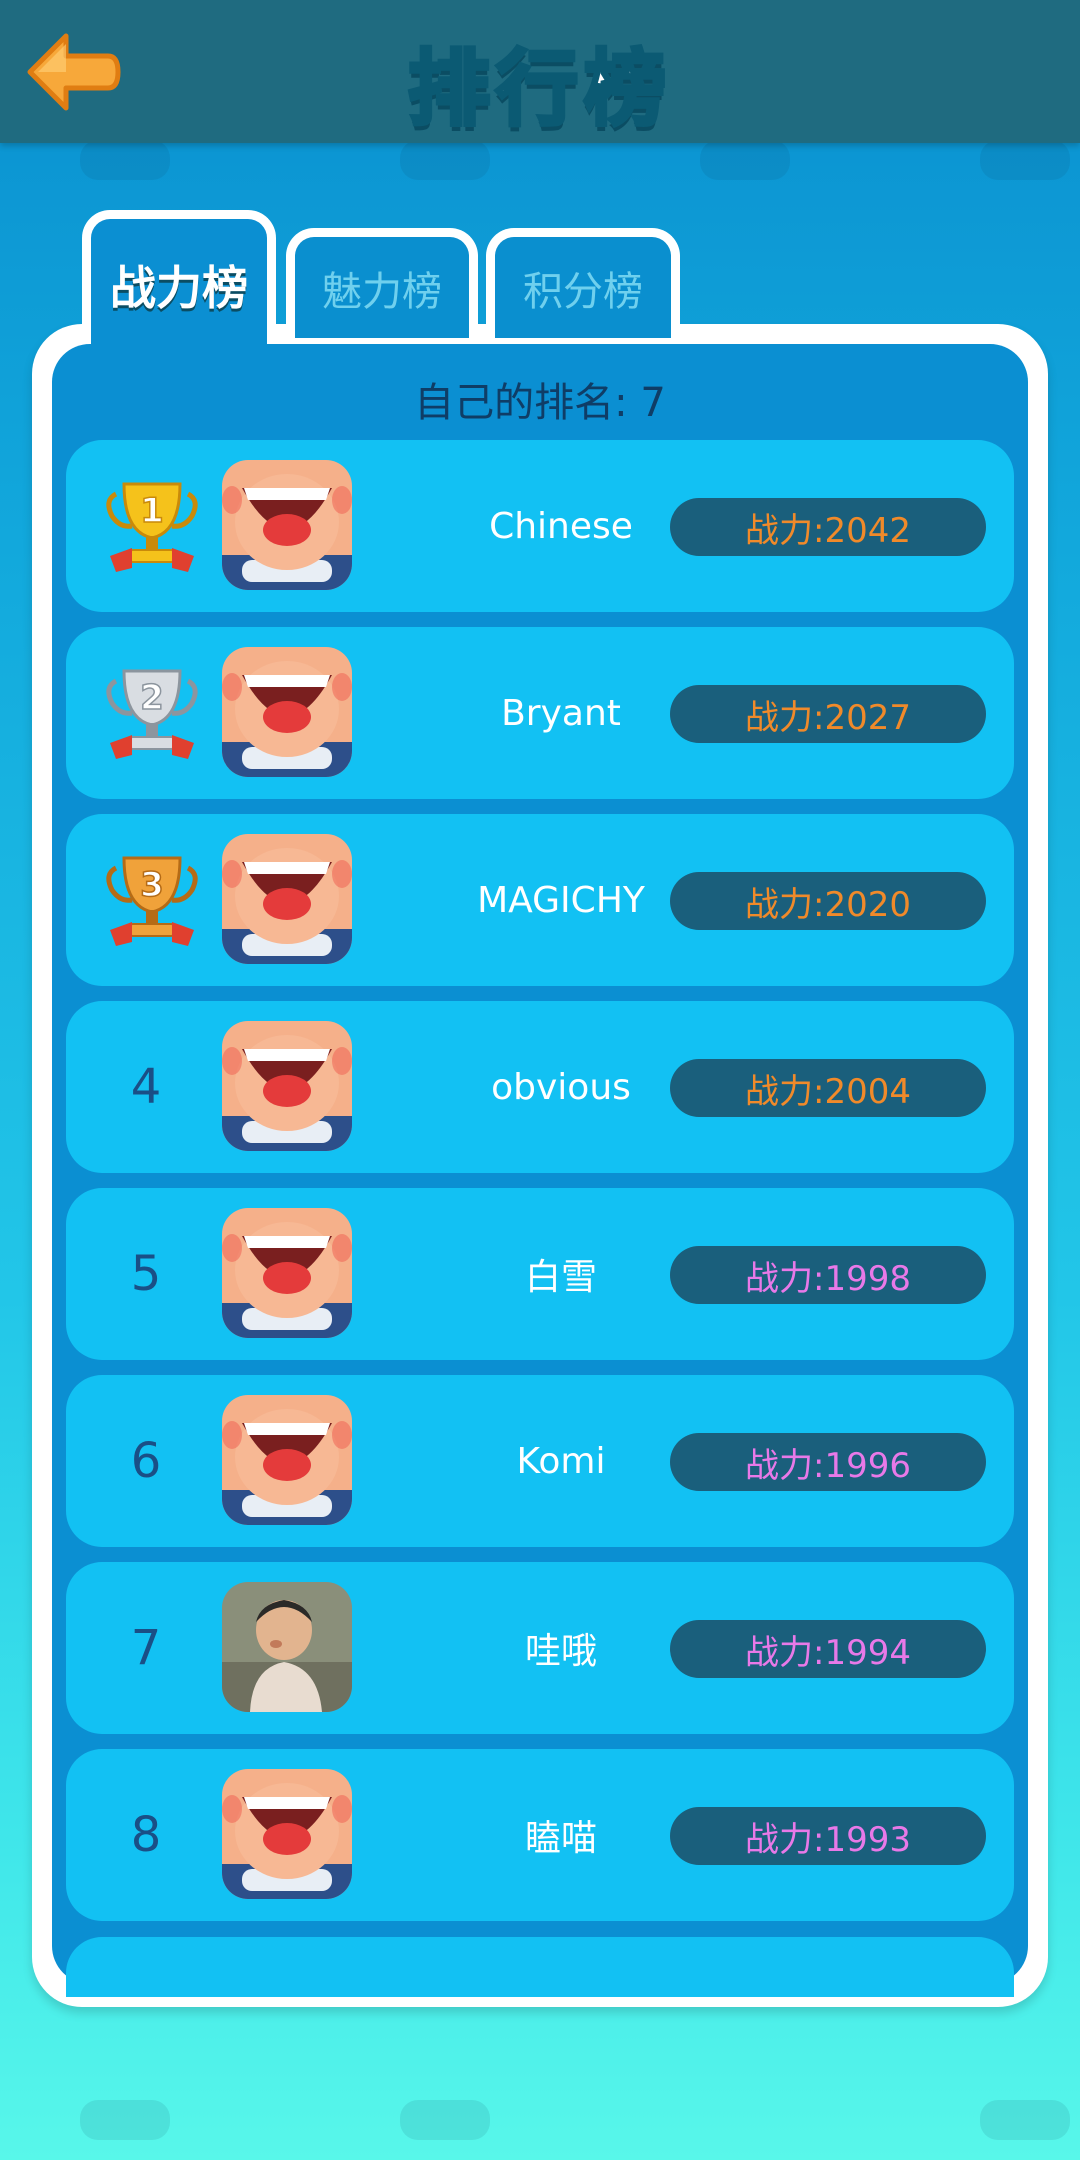 The width and height of the screenshot is (1080, 2160). I want to click on rank-number: 6, so click(146, 1461).